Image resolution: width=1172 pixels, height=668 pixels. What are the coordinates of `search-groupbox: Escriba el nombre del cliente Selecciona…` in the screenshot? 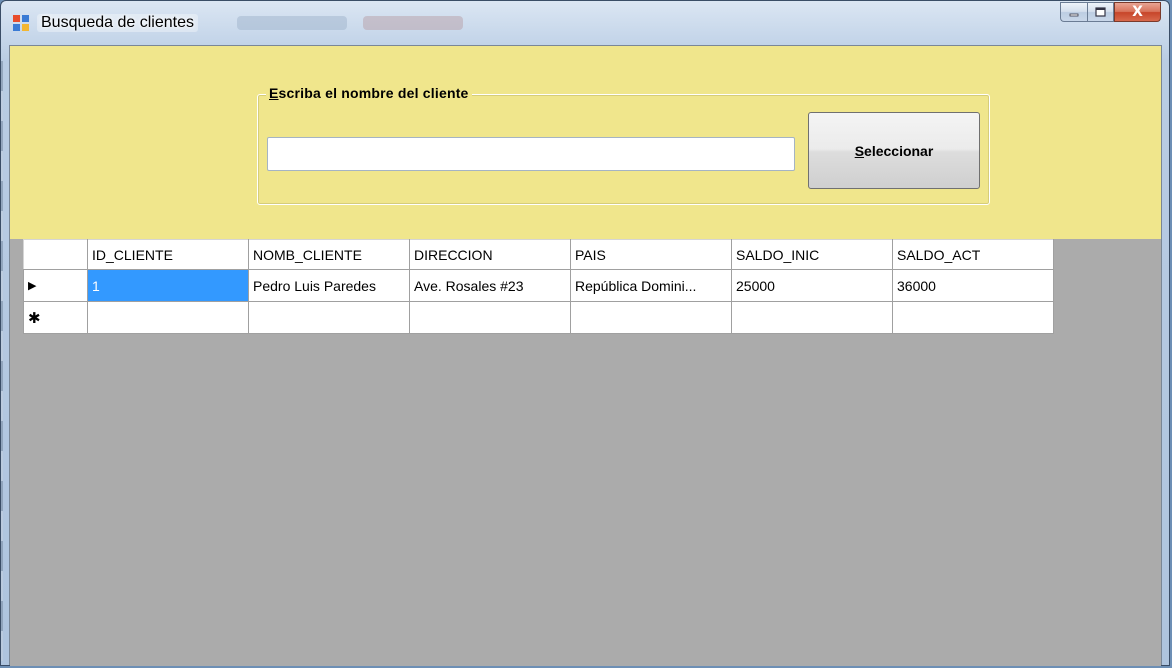 It's located at (623, 145).